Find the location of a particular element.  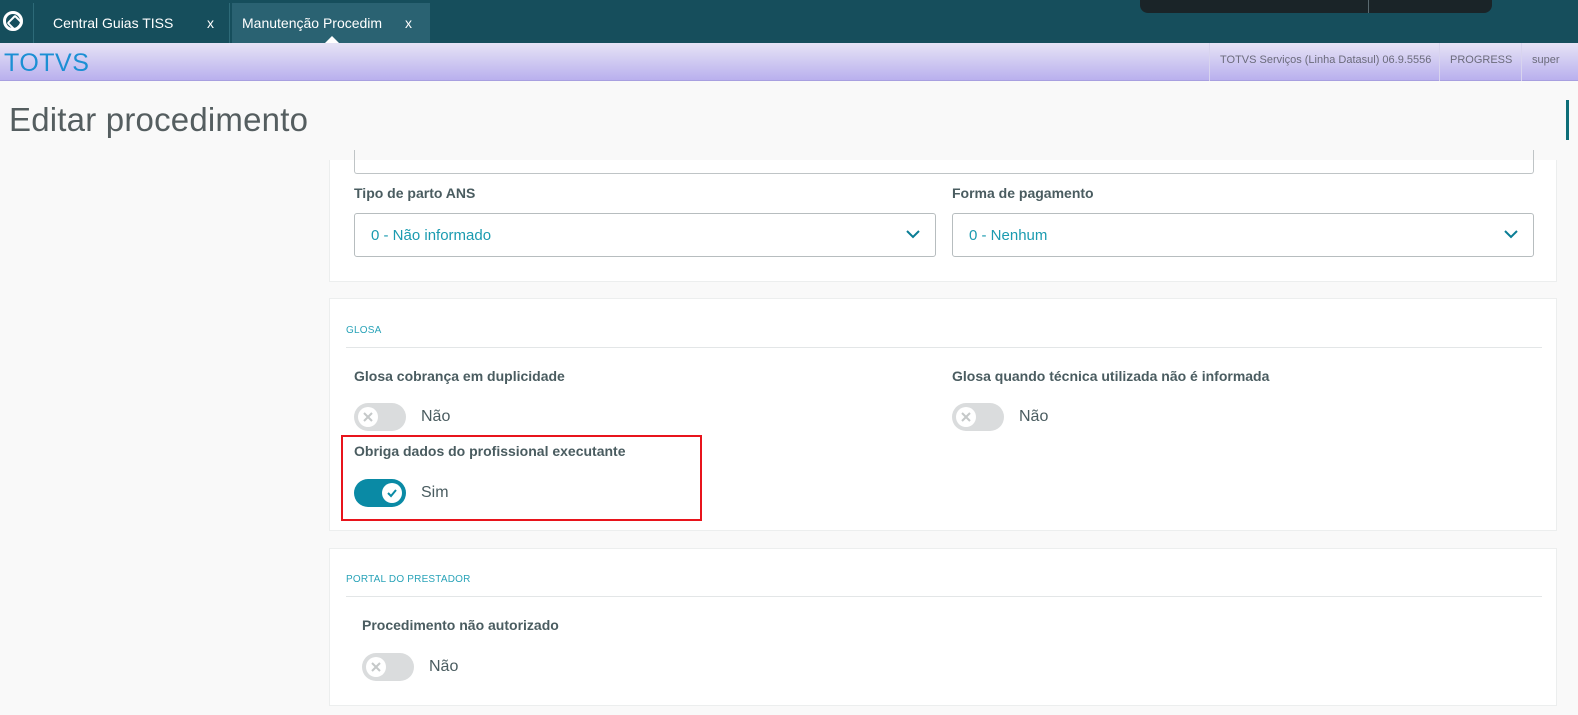

totvs-logo-icon is located at coordinates (13, 21).